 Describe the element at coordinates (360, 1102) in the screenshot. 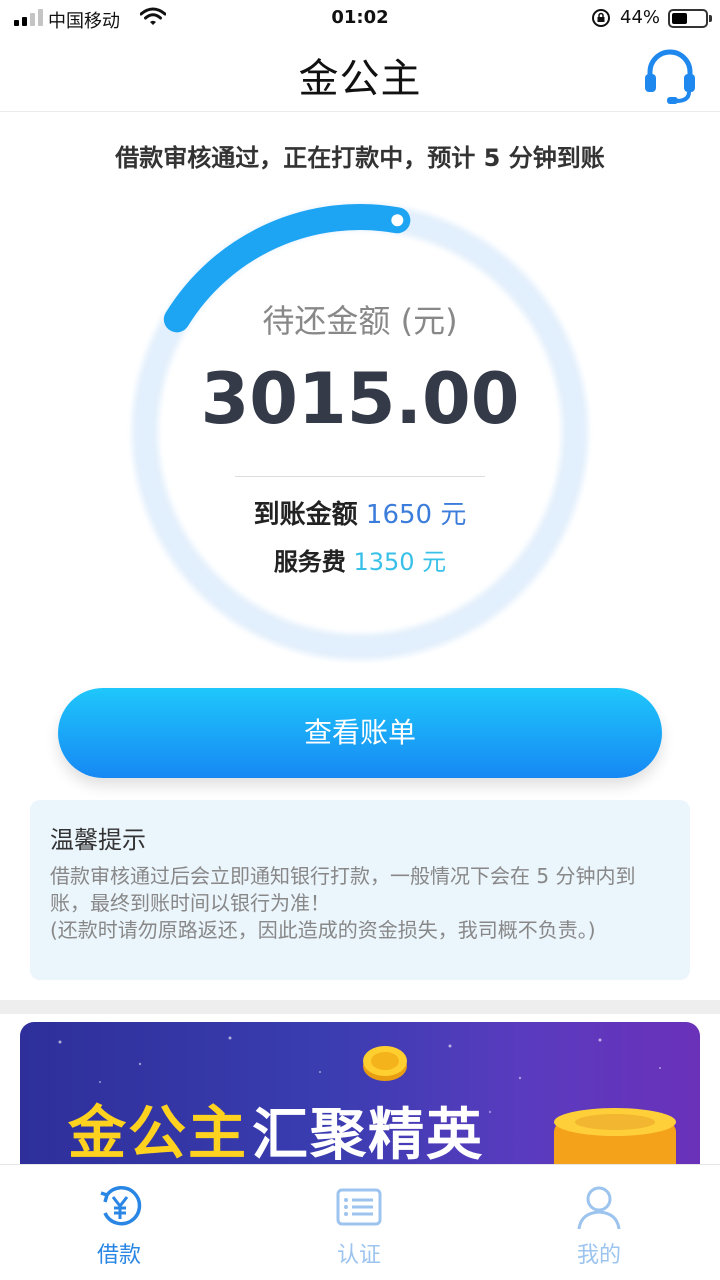

I see `promo-banner: 金公主 汇聚精英` at that location.